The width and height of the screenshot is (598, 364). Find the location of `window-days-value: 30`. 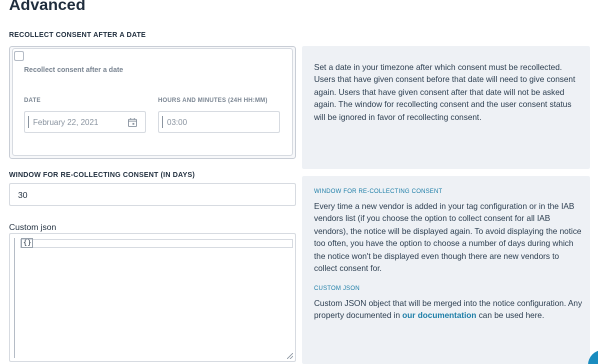

window-days-value: 30 is located at coordinates (23, 194).